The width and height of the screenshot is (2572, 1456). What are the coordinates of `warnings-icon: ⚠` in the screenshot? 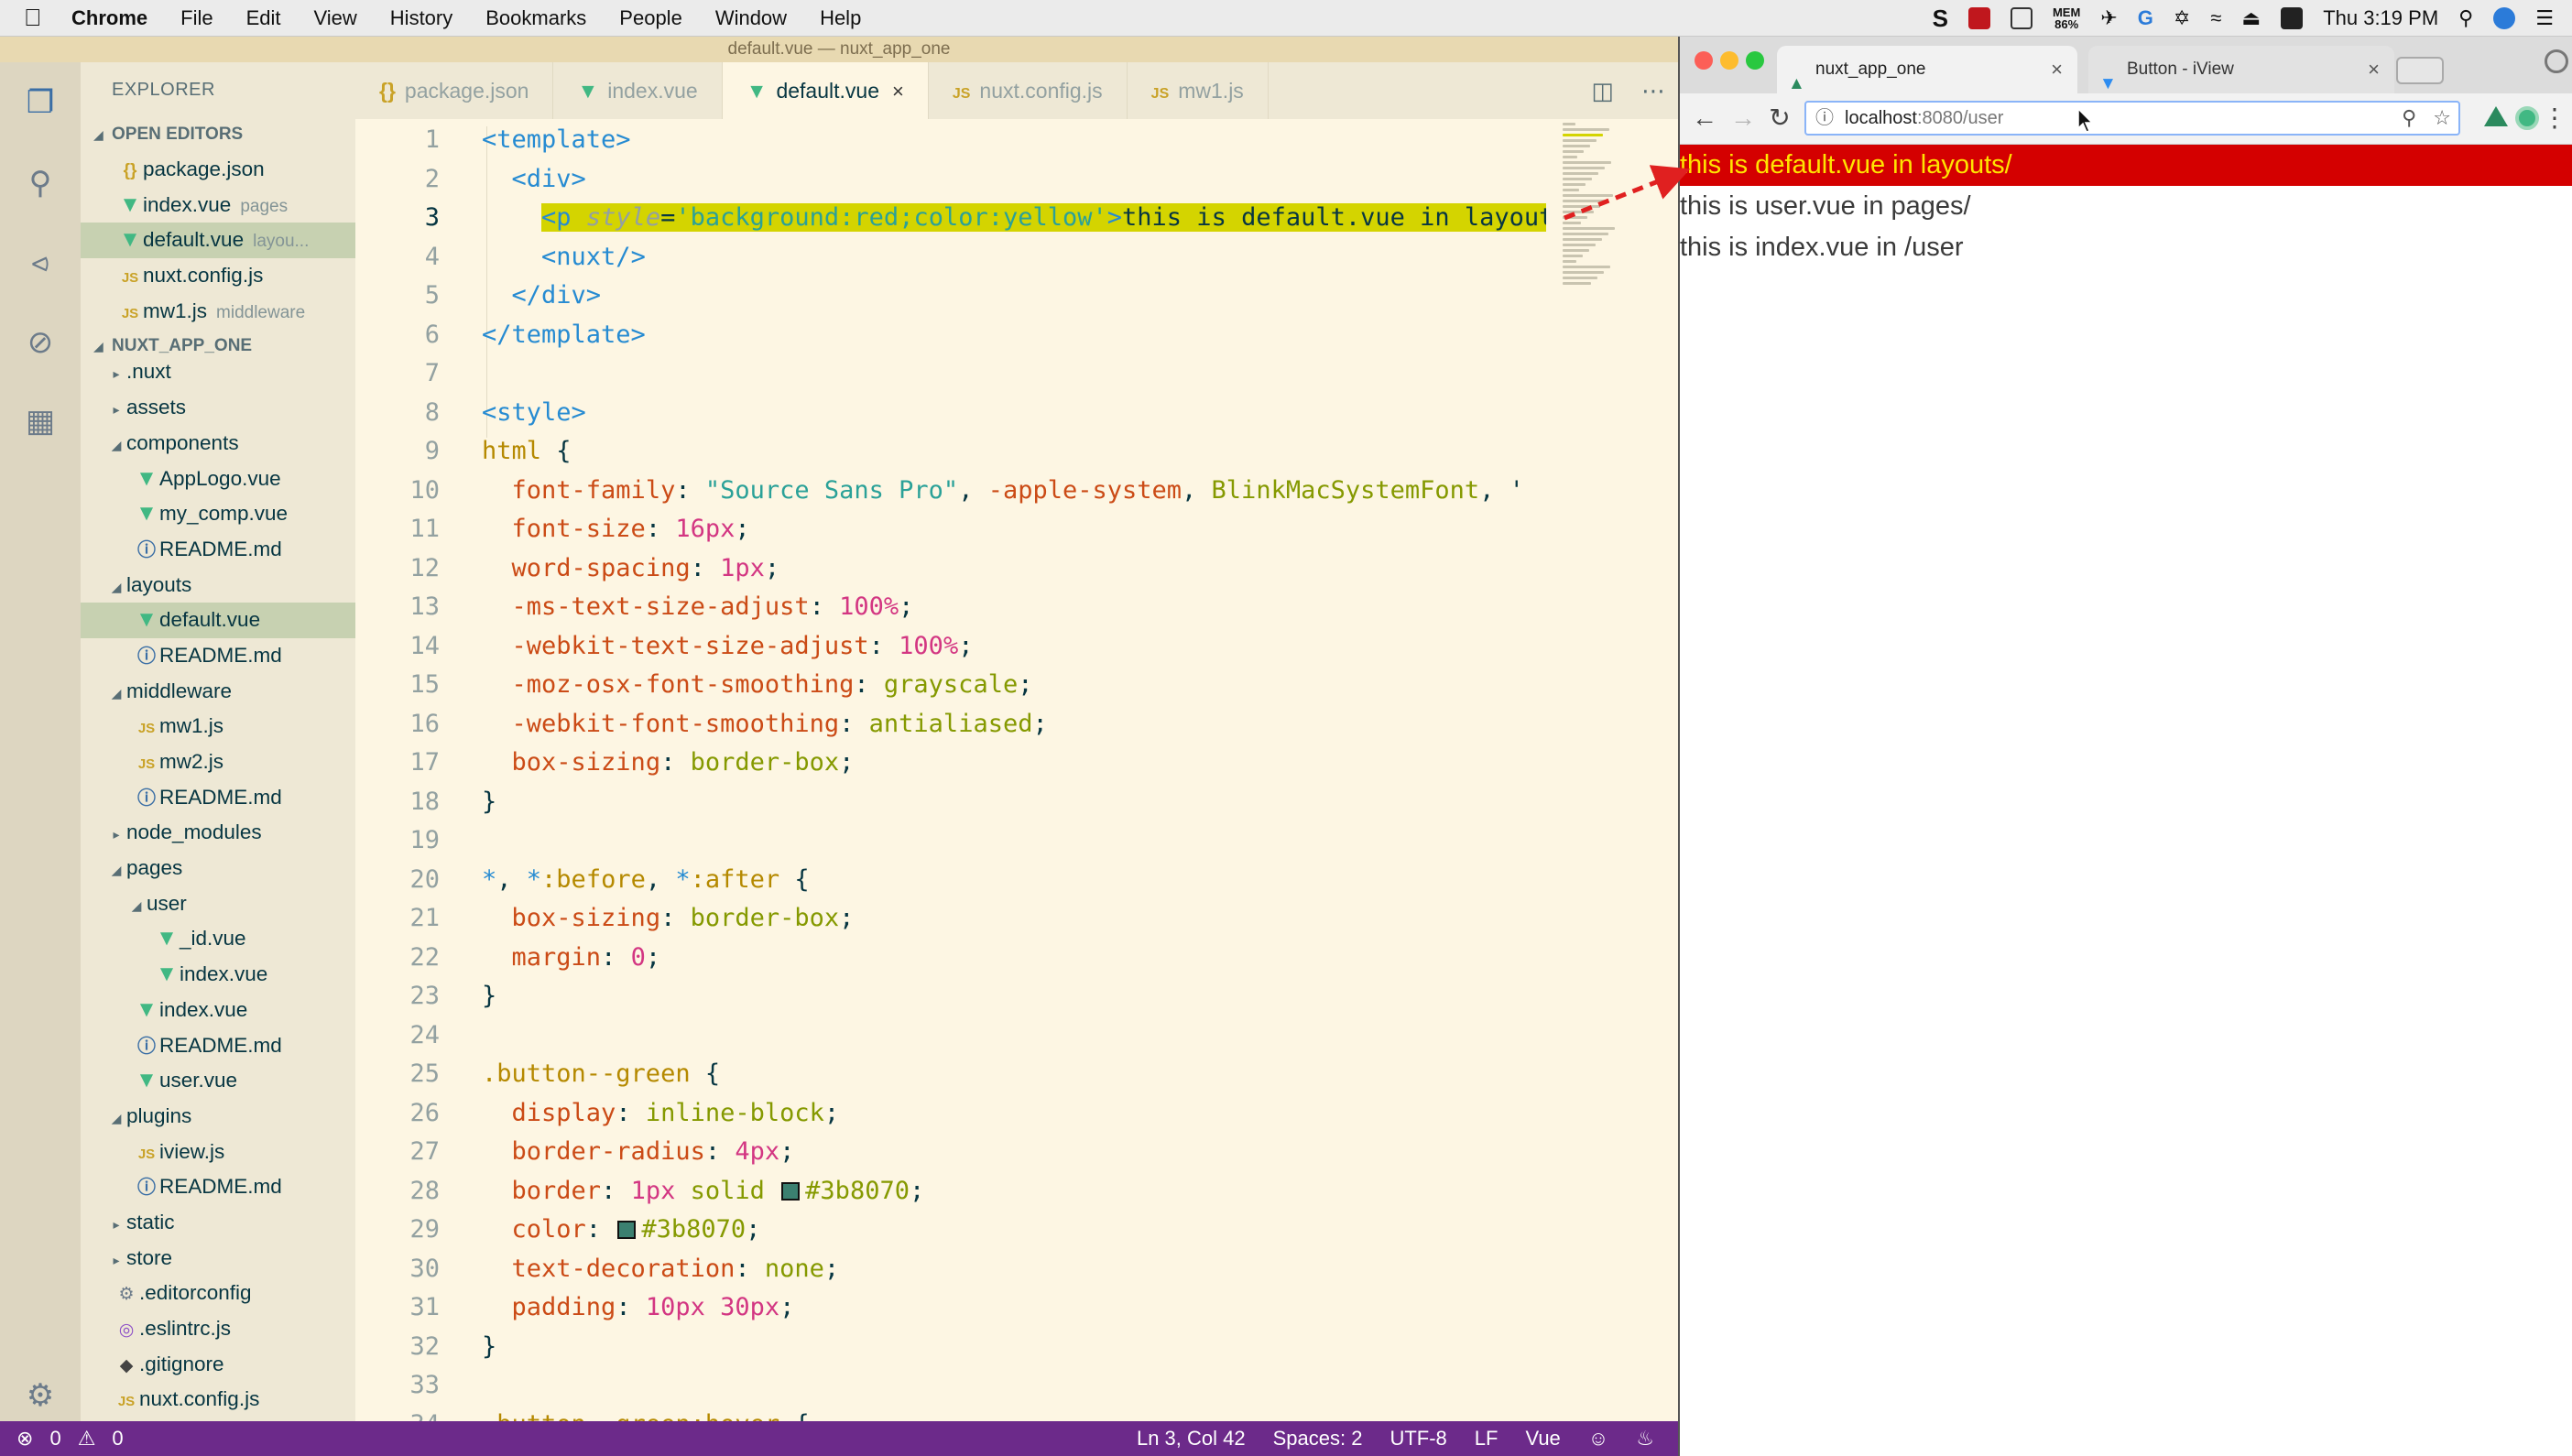 It's located at (87, 1439).